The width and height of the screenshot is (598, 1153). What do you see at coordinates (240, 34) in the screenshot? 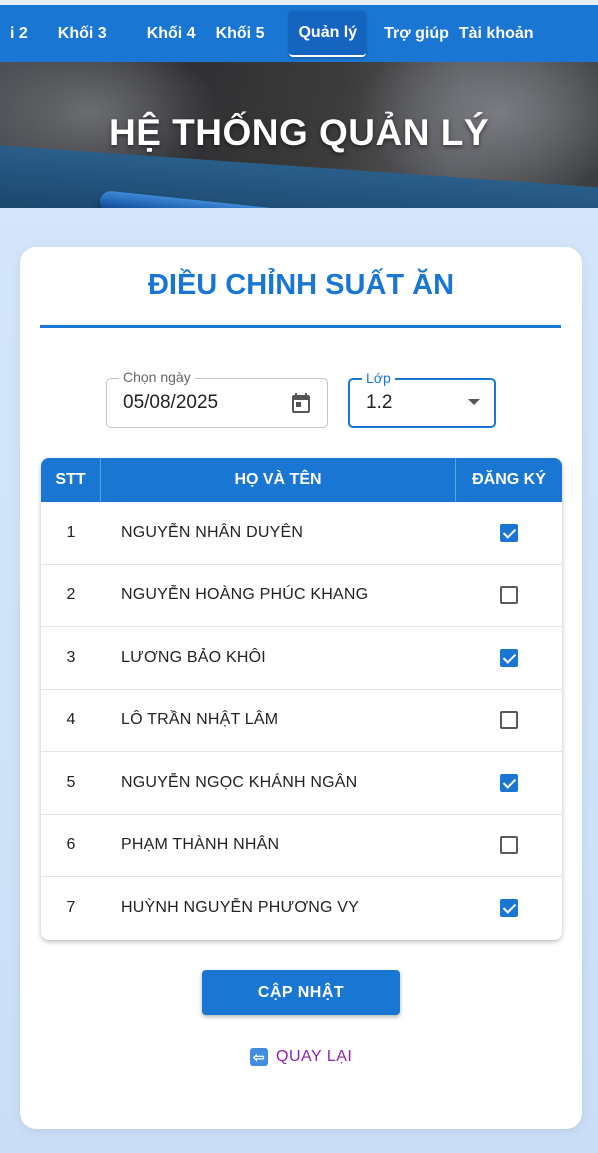
I see `nav-item-khoi-5: Khối 5` at bounding box center [240, 34].